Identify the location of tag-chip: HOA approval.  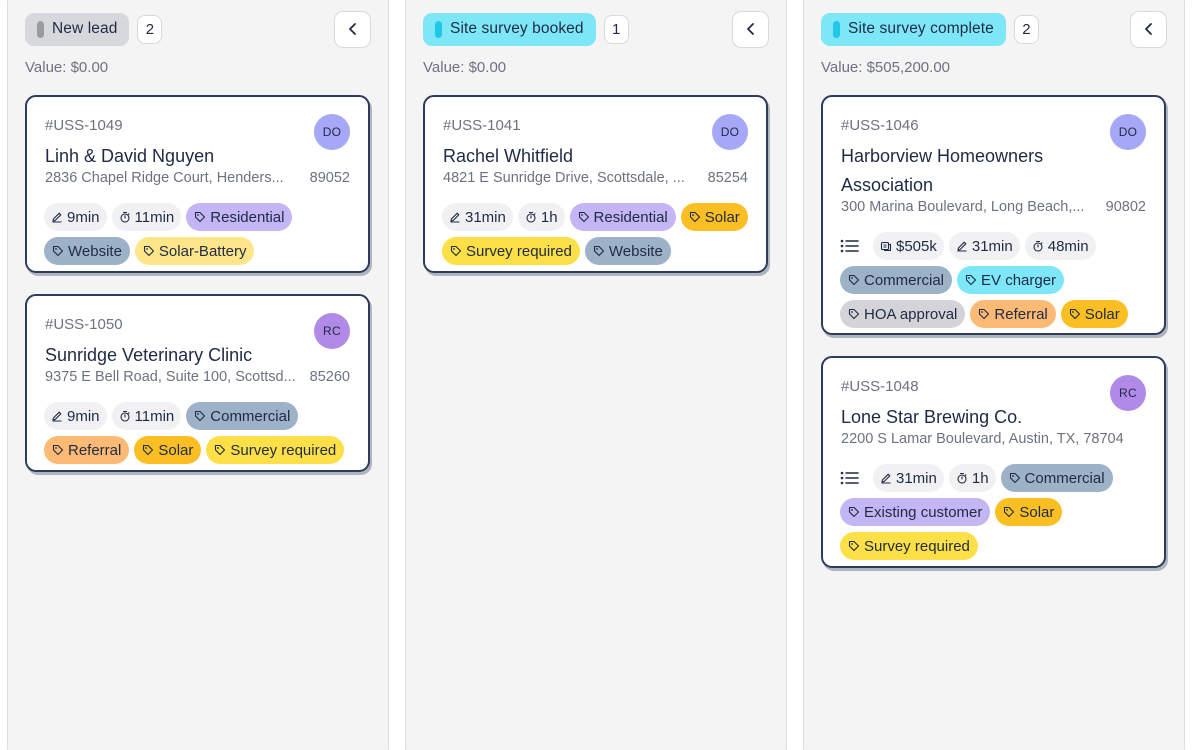
(903, 314).